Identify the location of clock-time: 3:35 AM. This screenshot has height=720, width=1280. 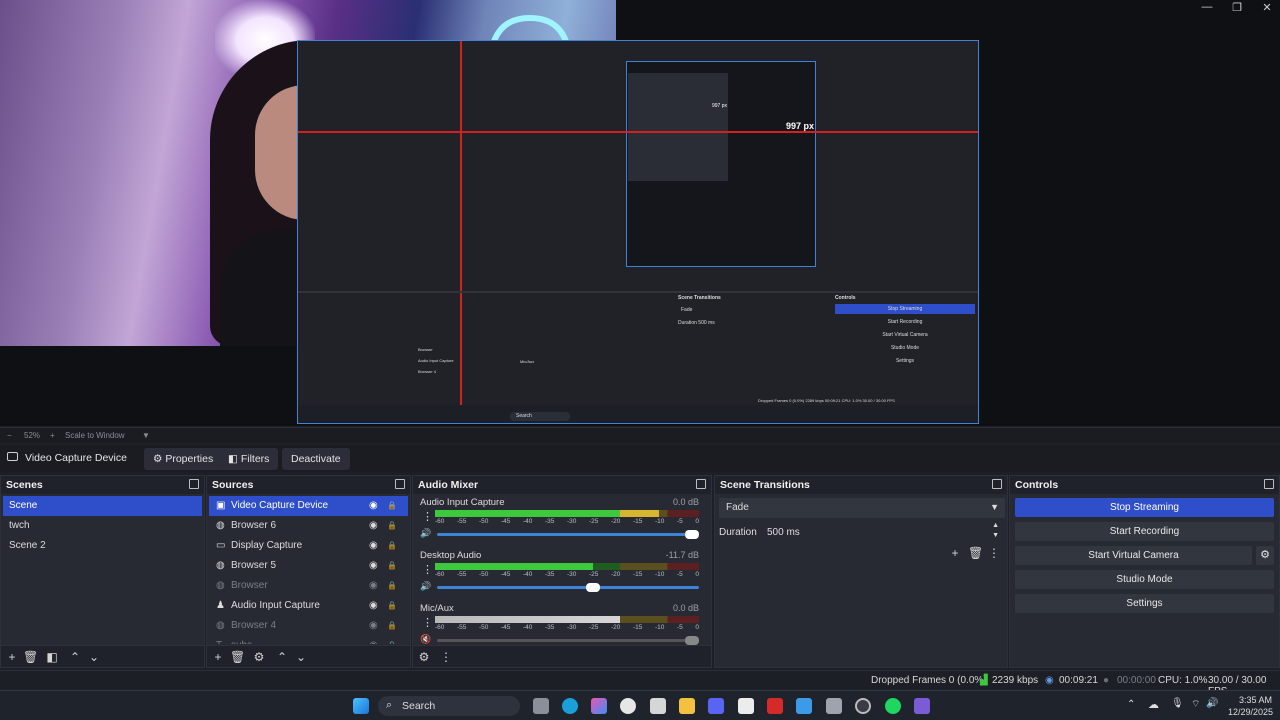
(1255, 700).